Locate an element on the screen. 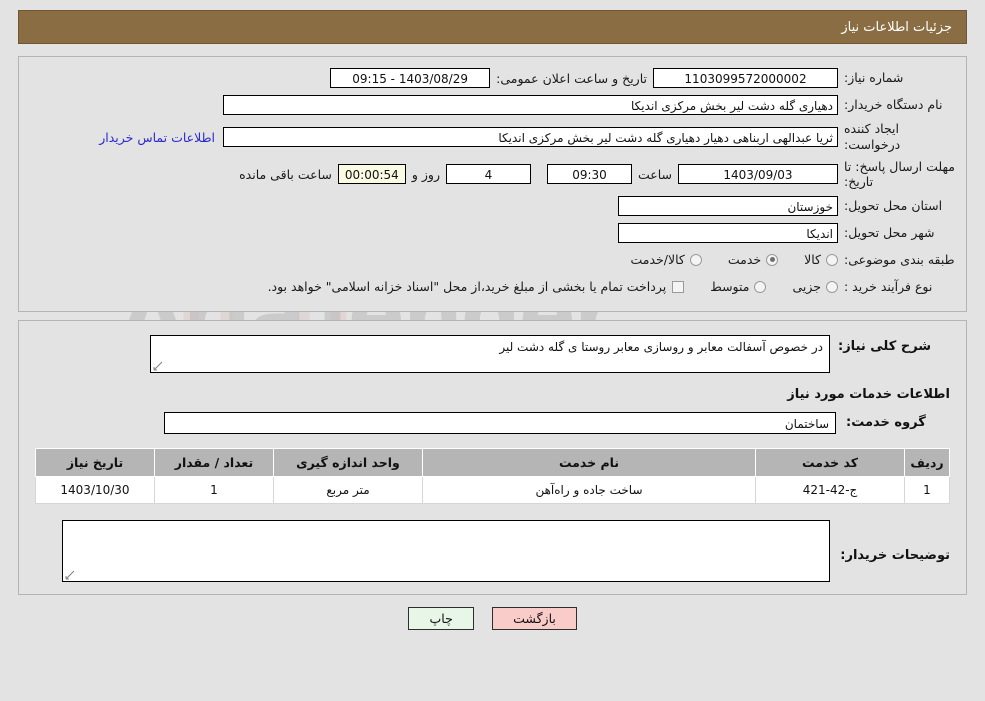 The image size is (985, 701). category-option-label: کالا is located at coordinates (812, 260).